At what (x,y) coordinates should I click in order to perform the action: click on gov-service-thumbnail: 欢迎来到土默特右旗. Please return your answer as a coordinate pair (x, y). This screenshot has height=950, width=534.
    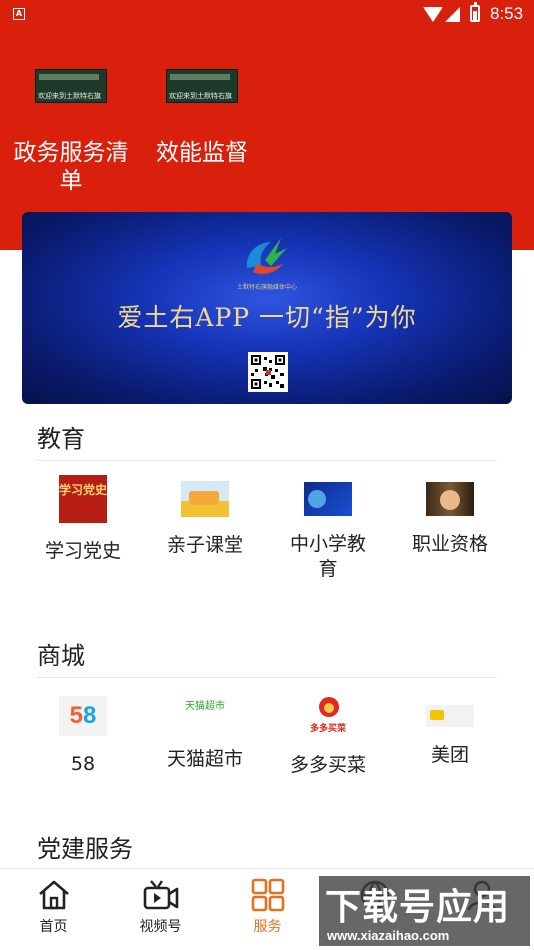
    Looking at the image, I should click on (71, 86).